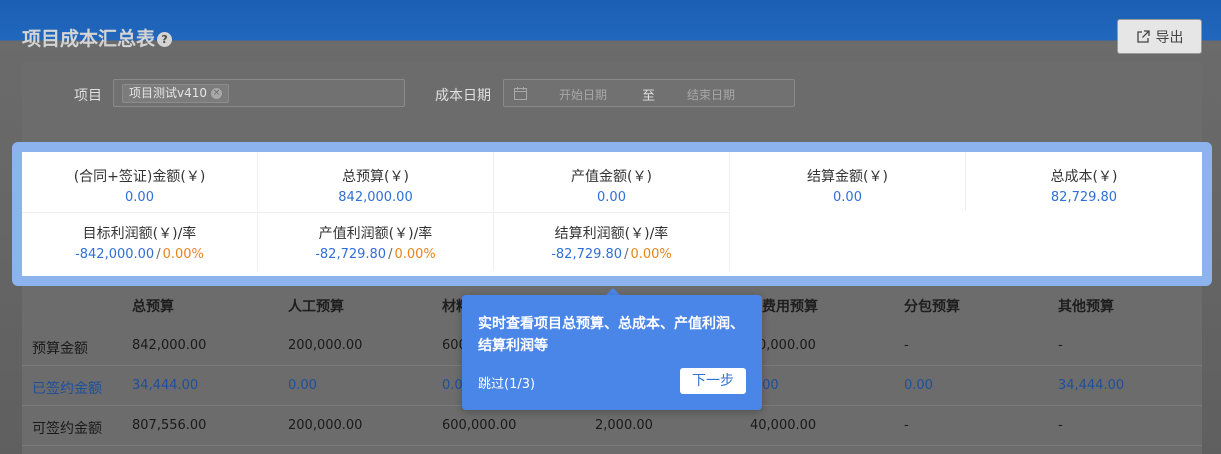 The height and width of the screenshot is (454, 1221). I want to click on summary-label: 结算金额(￥), so click(847, 177).